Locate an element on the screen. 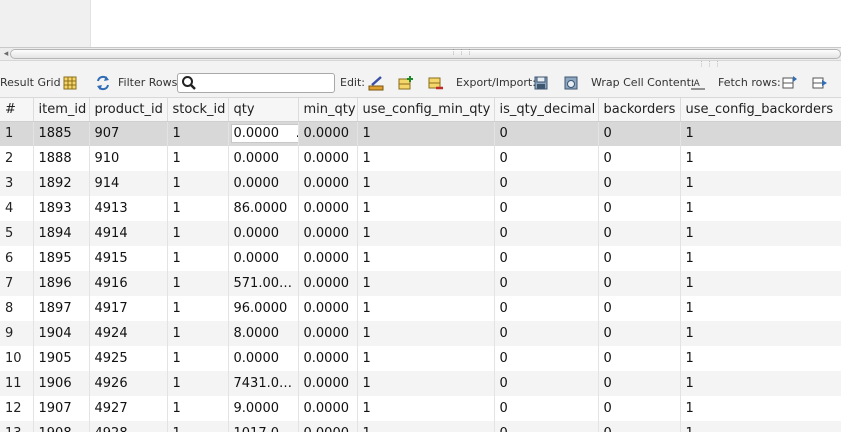 This screenshot has height=432, width=841. sql-editor-area is located at coordinates (420, 23).